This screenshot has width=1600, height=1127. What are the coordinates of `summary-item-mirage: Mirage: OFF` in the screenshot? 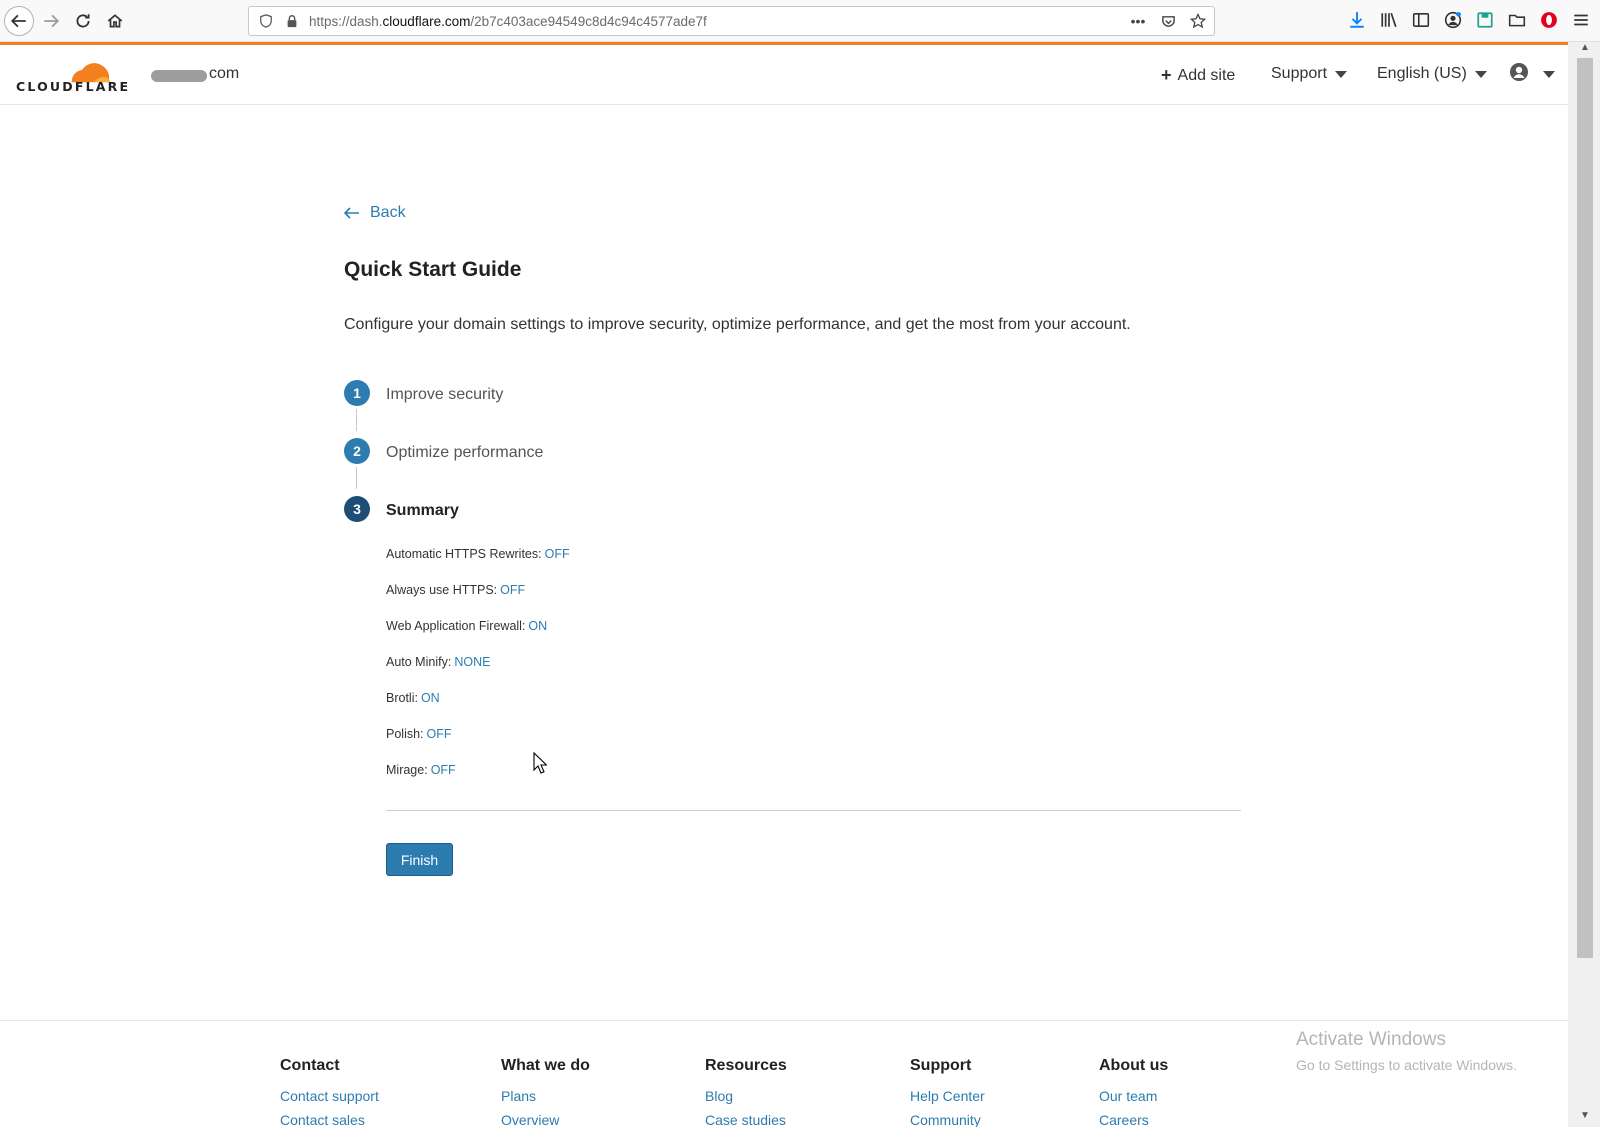 It's located at (421, 770).